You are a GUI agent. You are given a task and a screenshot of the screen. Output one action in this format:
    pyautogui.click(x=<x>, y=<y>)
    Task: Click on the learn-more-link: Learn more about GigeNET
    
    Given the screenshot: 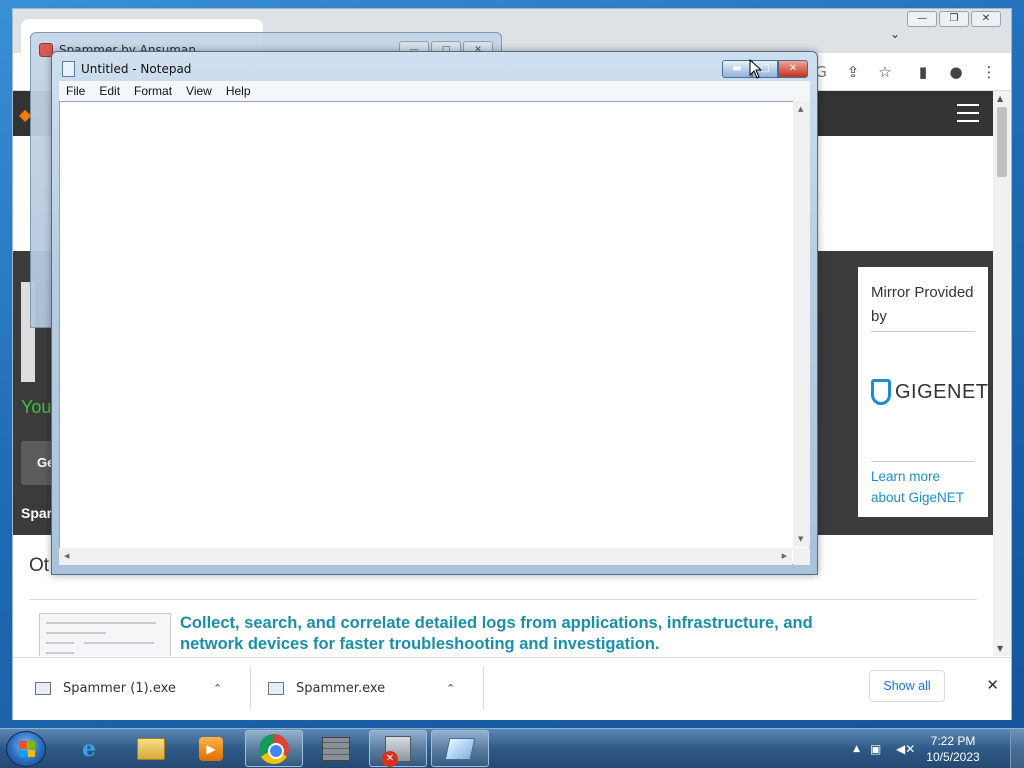 What is the action you would take?
    pyautogui.click(x=923, y=484)
    